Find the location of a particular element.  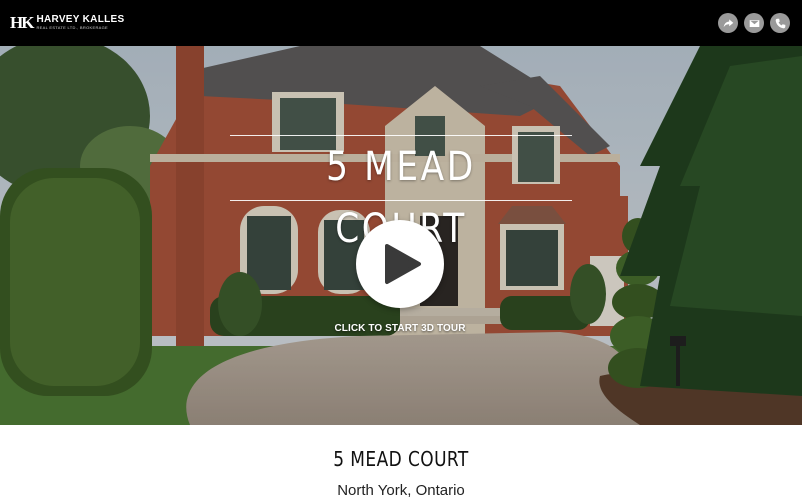

logo-mark: HK is located at coordinates (22, 22).